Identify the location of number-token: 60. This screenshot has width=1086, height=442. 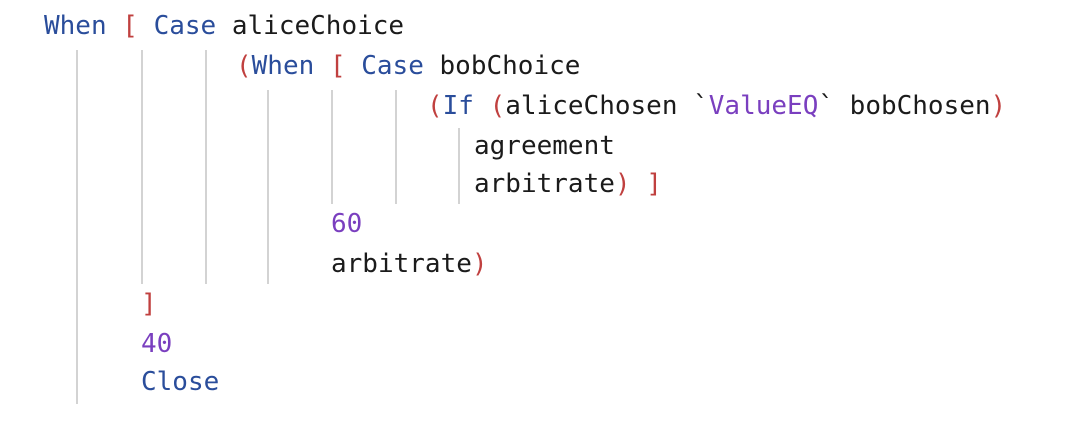
(347, 224).